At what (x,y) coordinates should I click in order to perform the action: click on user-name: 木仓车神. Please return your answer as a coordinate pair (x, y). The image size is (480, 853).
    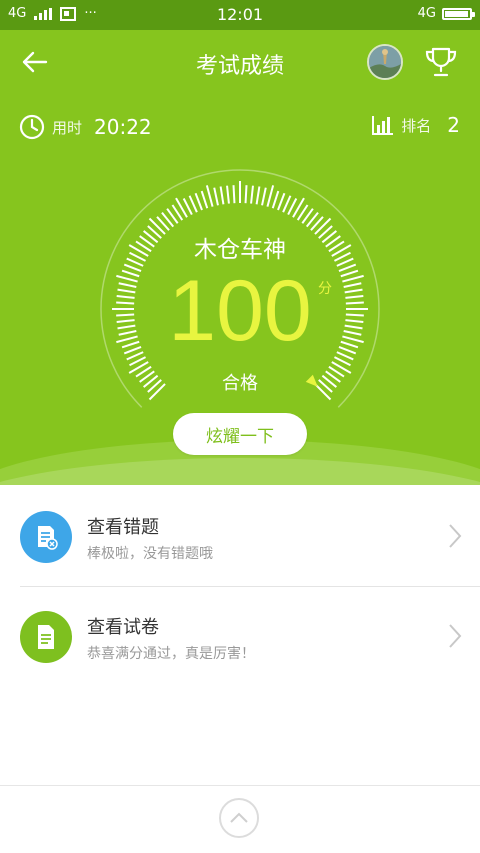
    Looking at the image, I should click on (240, 250).